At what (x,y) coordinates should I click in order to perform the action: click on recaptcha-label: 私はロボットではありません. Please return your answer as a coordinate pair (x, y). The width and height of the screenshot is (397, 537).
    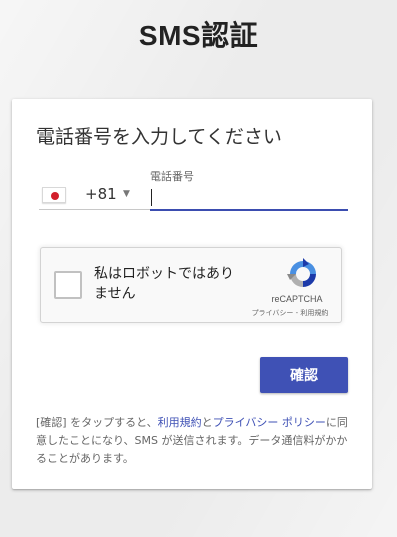
    Looking at the image, I should click on (164, 284).